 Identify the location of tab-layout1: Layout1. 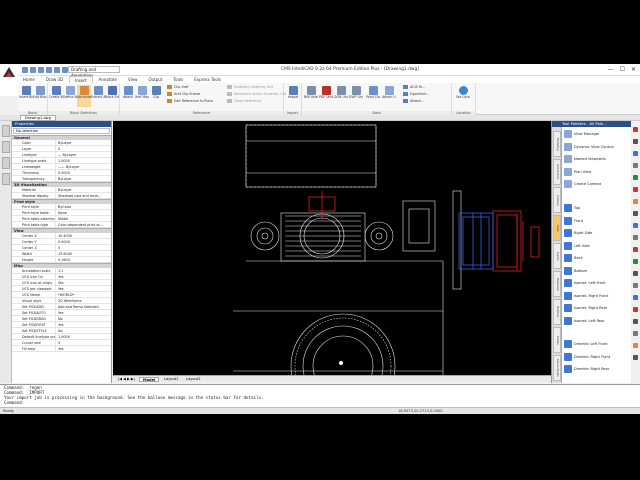
(171, 379).